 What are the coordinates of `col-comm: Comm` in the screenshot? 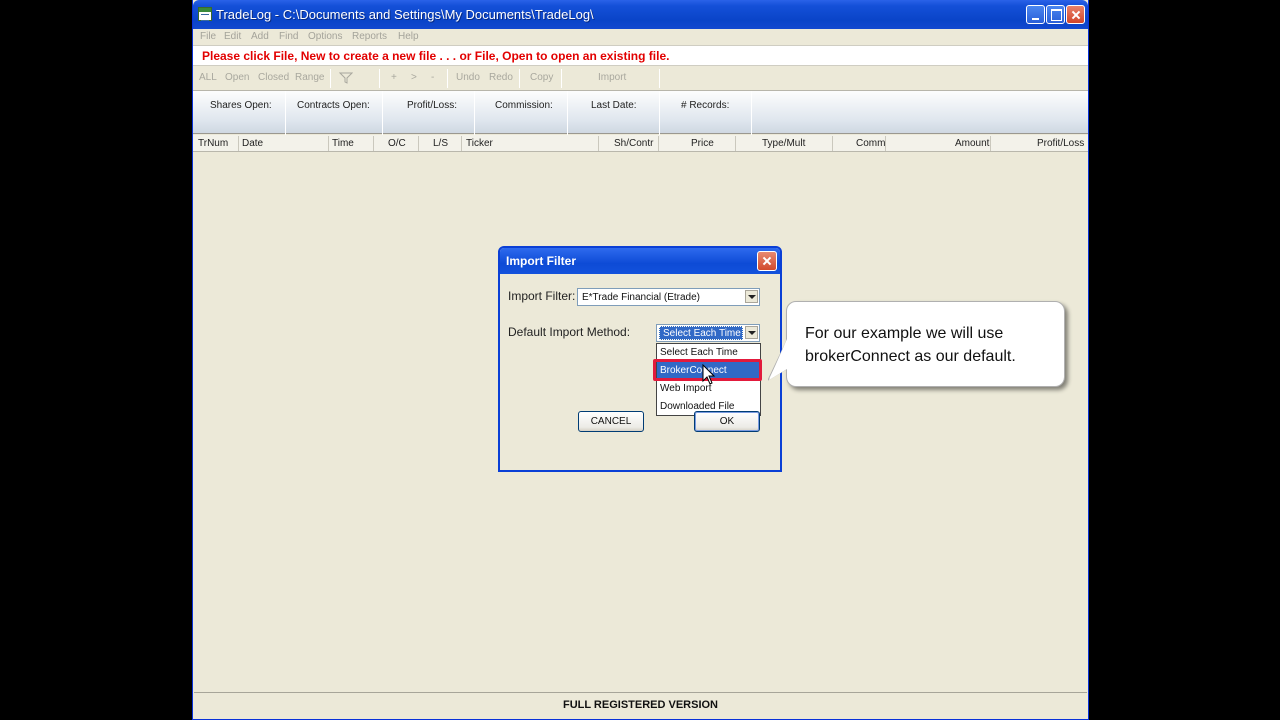 It's located at (870, 143).